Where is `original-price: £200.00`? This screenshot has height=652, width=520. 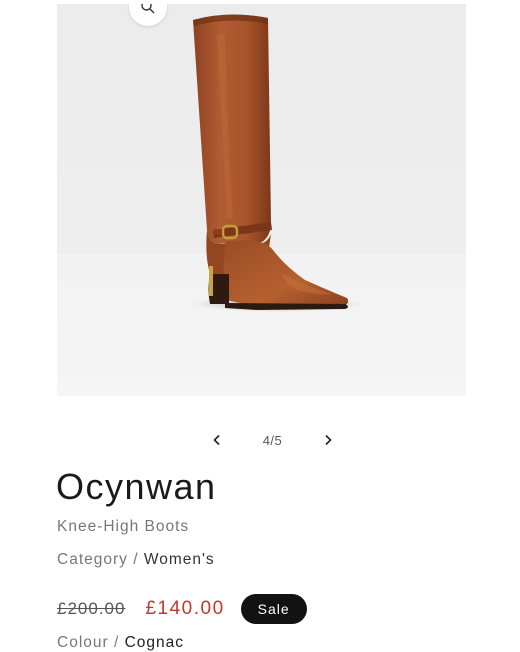
original-price: £200.00 is located at coordinates (91, 608).